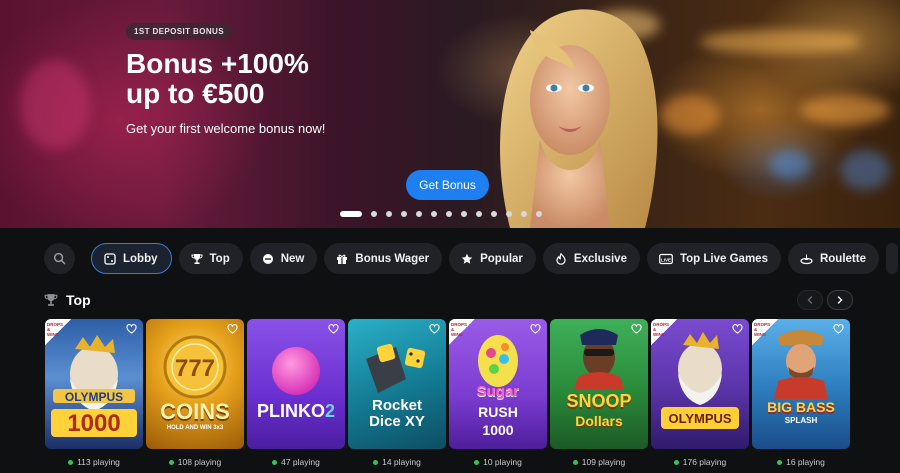 The height and width of the screenshot is (473, 900). What do you see at coordinates (131, 258) in the screenshot?
I see `tab-lobby: Lobby` at bounding box center [131, 258].